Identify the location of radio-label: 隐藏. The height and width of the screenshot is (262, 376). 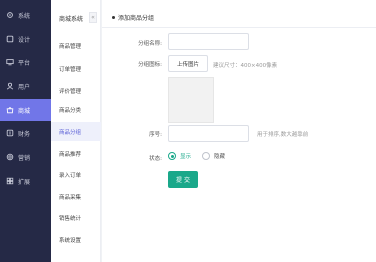
(220, 157).